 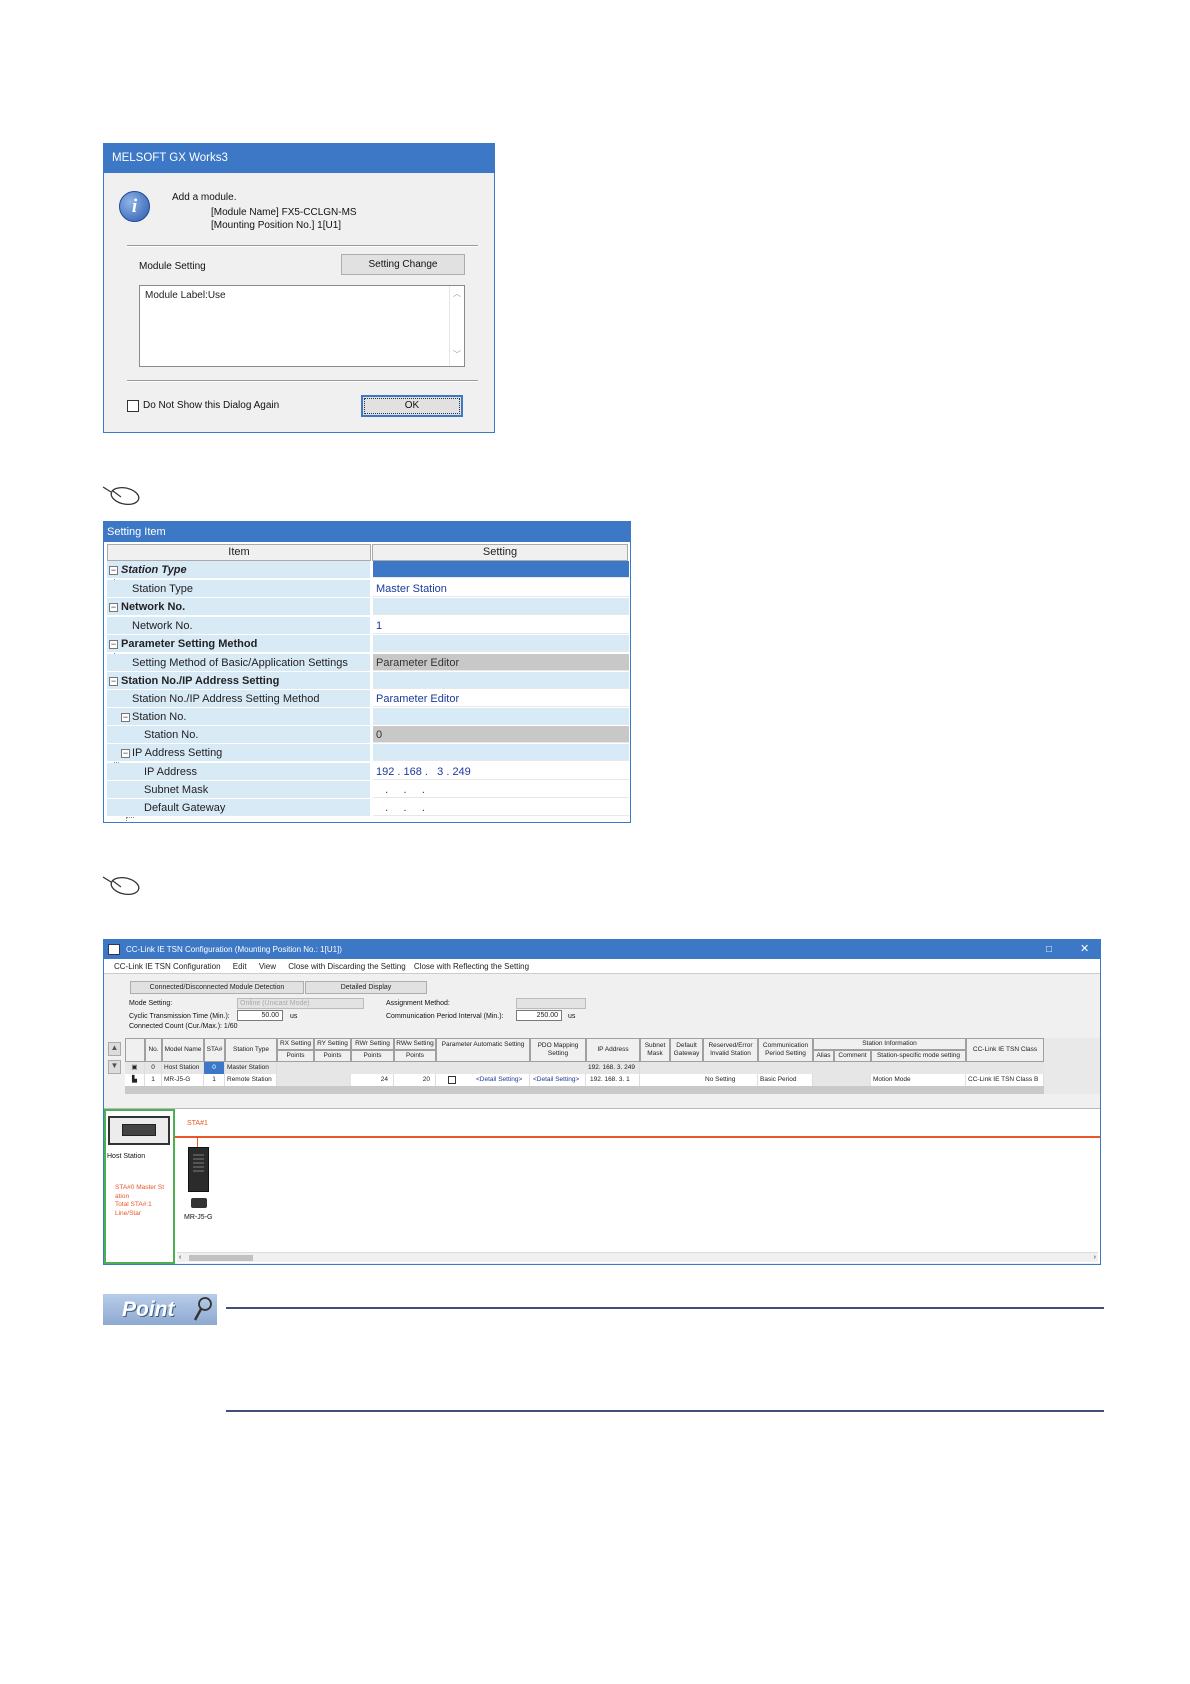 What do you see at coordinates (785, 1080) in the screenshot?
I see `cell-comm-setting: Basic Period` at bounding box center [785, 1080].